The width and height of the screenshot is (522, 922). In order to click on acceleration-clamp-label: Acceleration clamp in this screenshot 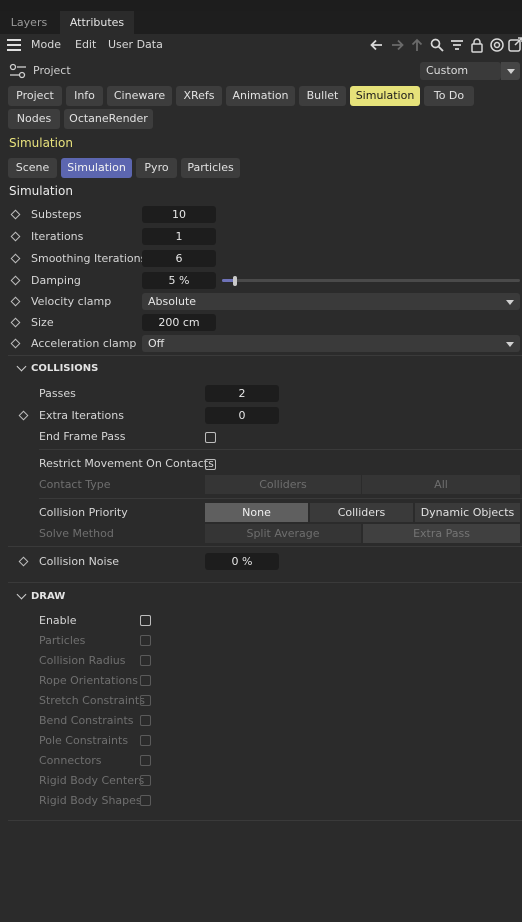, I will do `click(84, 343)`.